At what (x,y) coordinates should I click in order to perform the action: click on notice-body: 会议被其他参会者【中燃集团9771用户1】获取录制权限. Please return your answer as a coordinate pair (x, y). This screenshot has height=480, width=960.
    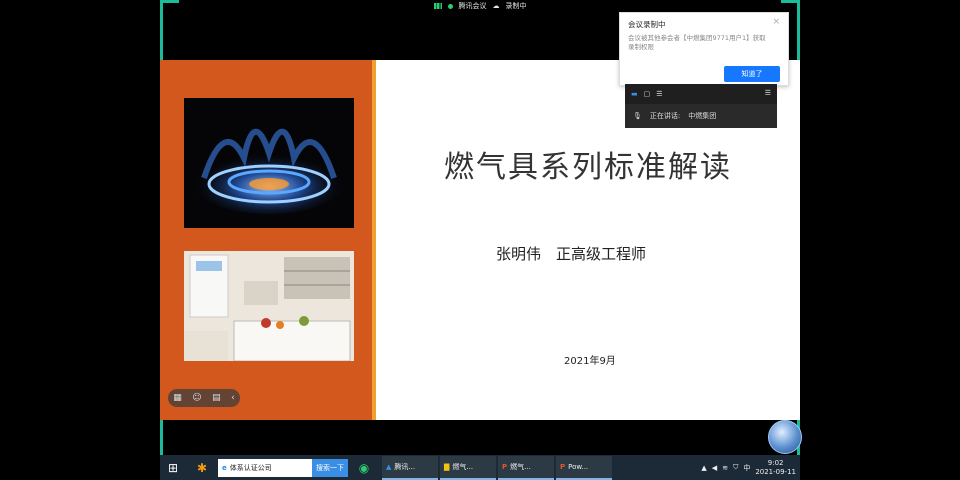
    Looking at the image, I should click on (697, 42).